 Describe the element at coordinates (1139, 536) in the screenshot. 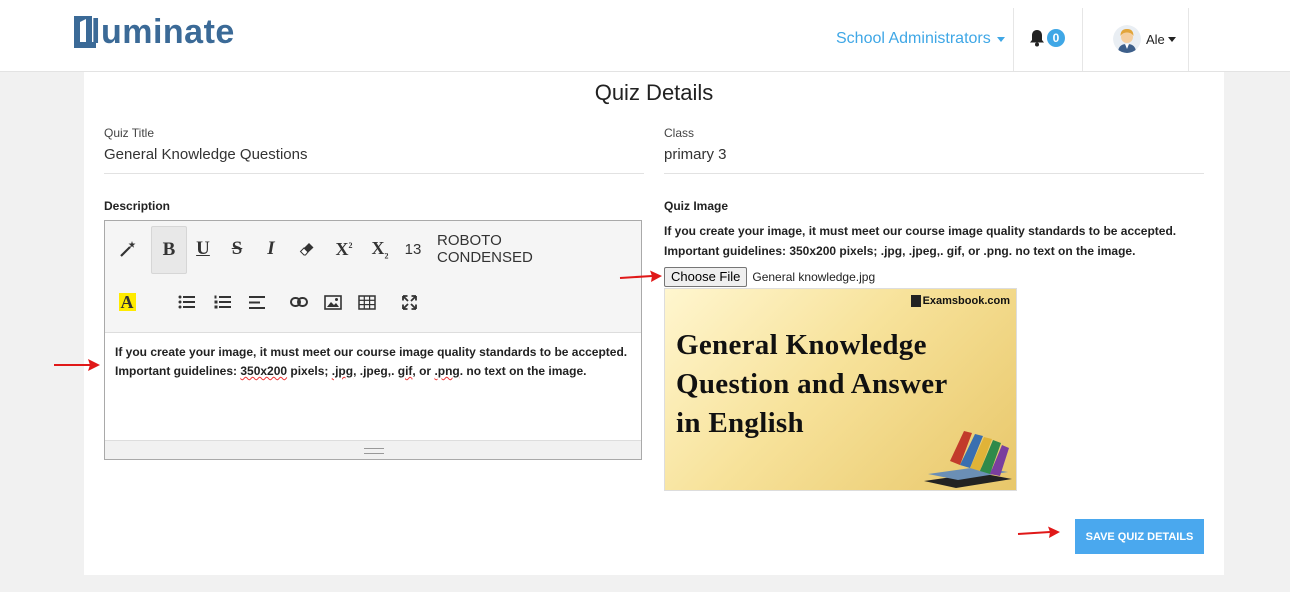

I see `save-quiz-details-button: SAVE QUIZ DETAILS` at that location.